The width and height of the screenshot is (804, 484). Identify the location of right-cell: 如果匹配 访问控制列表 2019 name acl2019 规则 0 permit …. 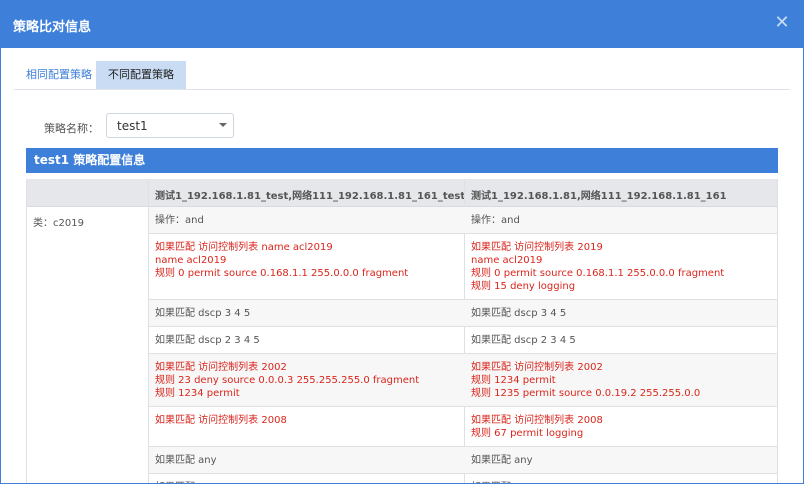
(597, 267).